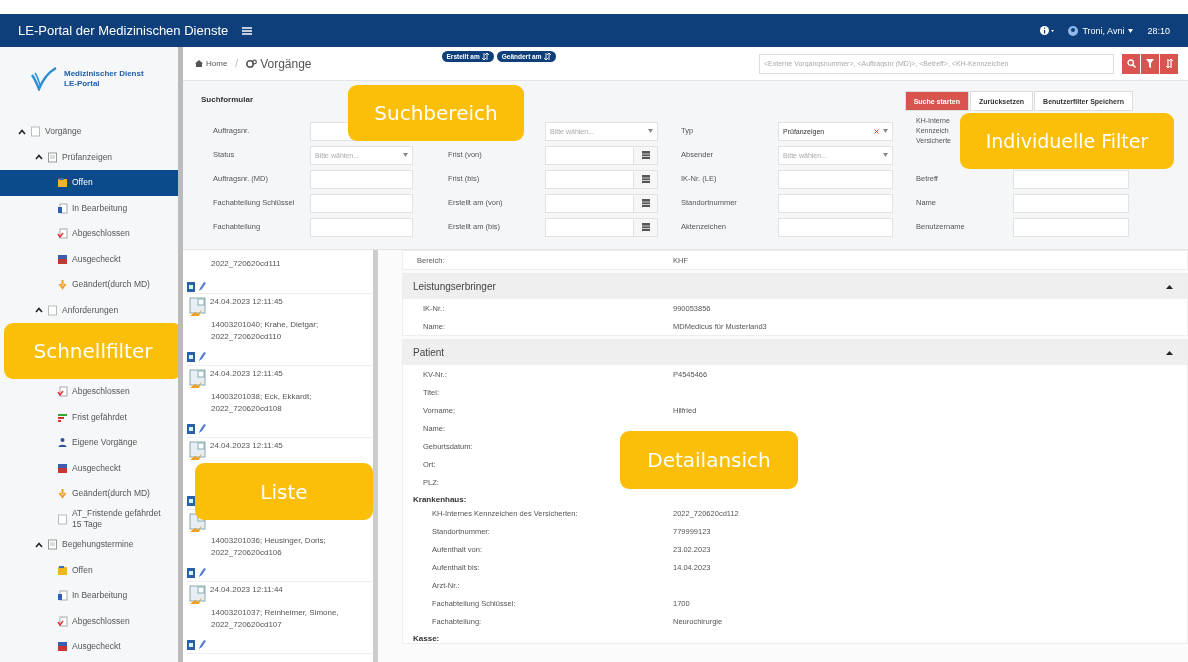  Describe the element at coordinates (440, 499) in the screenshot. I see `group-title: Krankenhaus:` at that location.